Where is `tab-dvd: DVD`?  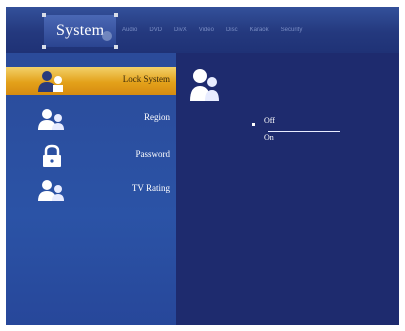
tab-dvd: DVD is located at coordinates (155, 30).